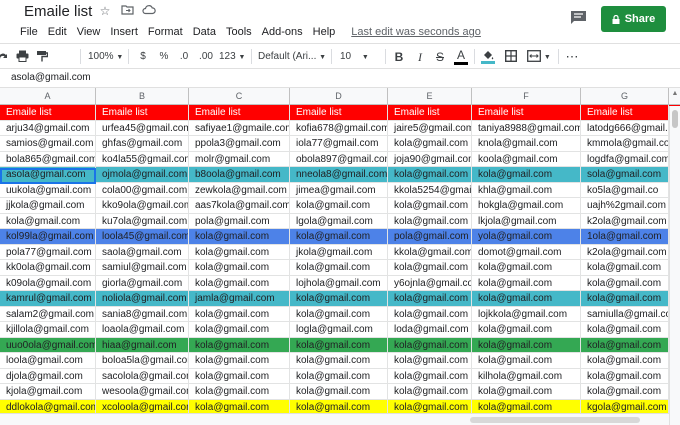 This screenshot has width=680, height=425. Describe the element at coordinates (48, 283) in the screenshot. I see `cell: k09ola@gmail.com` at that location.